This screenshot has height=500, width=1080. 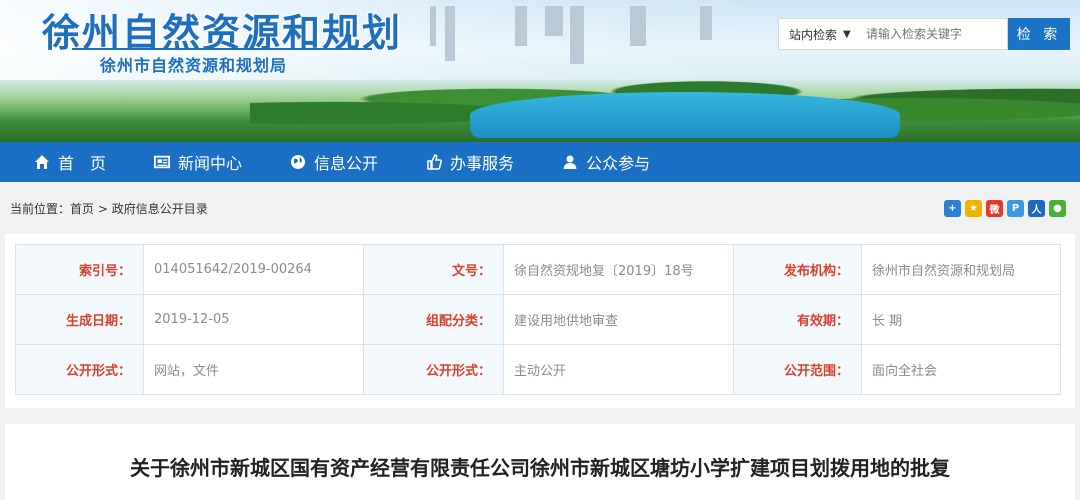 What do you see at coordinates (540, 162) in the screenshot?
I see `main-nav: 首 页 新闻中心 信息公开 办事服务 公众参与` at bounding box center [540, 162].